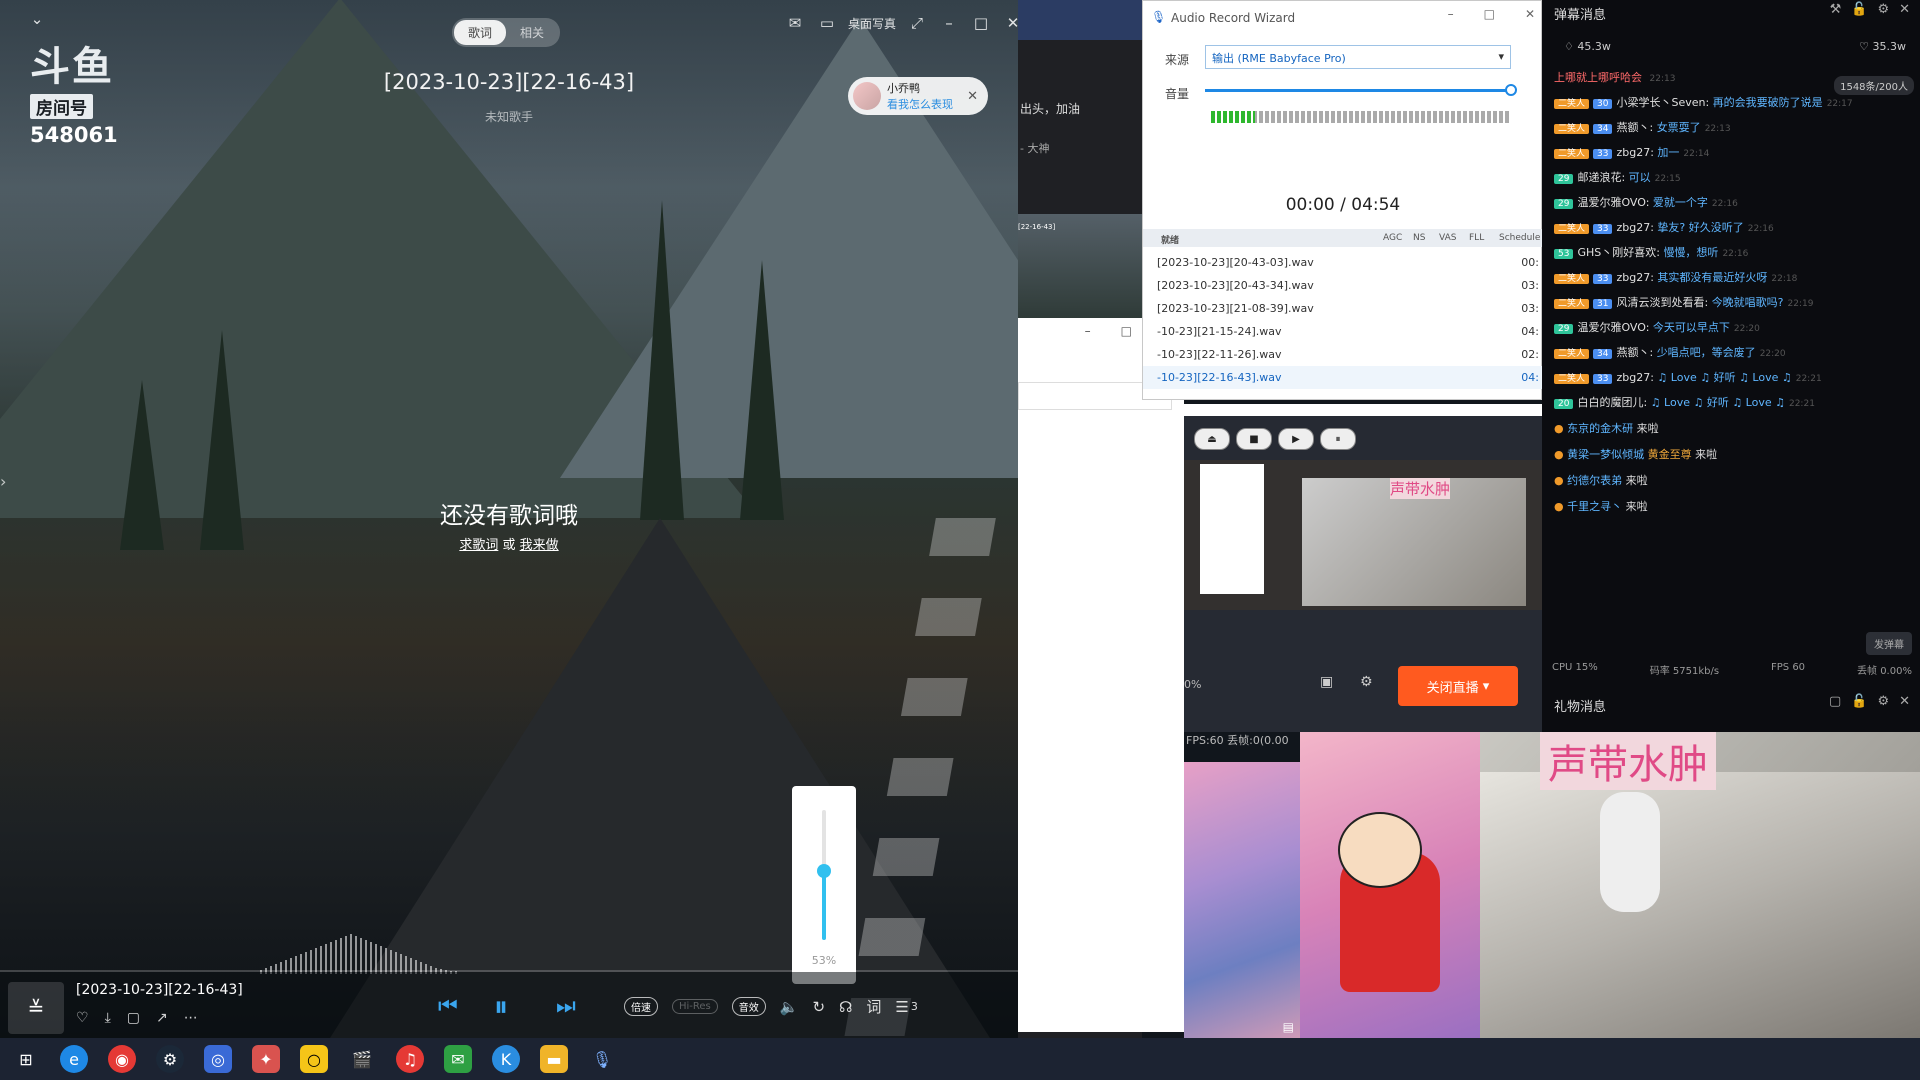  I want to click on toast-action-link: 看我怎么表现, so click(920, 104).